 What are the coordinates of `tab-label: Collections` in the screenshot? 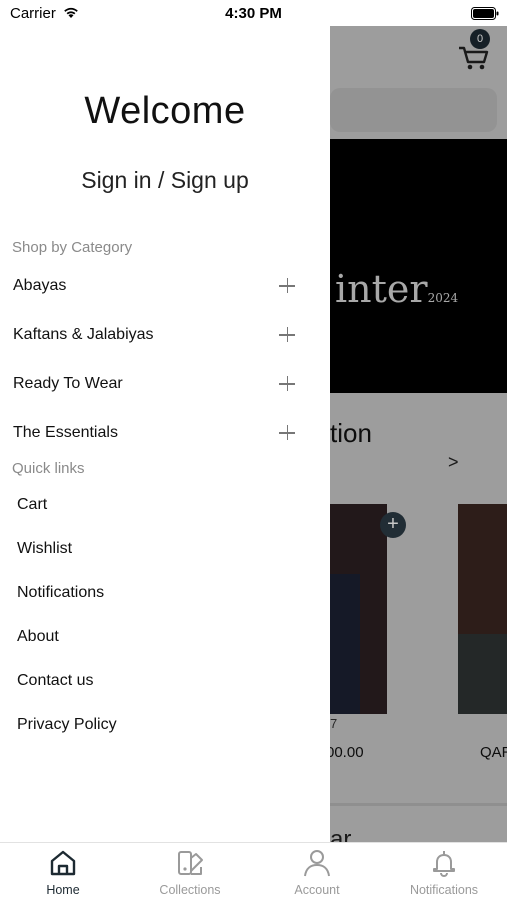 It's located at (190, 890).